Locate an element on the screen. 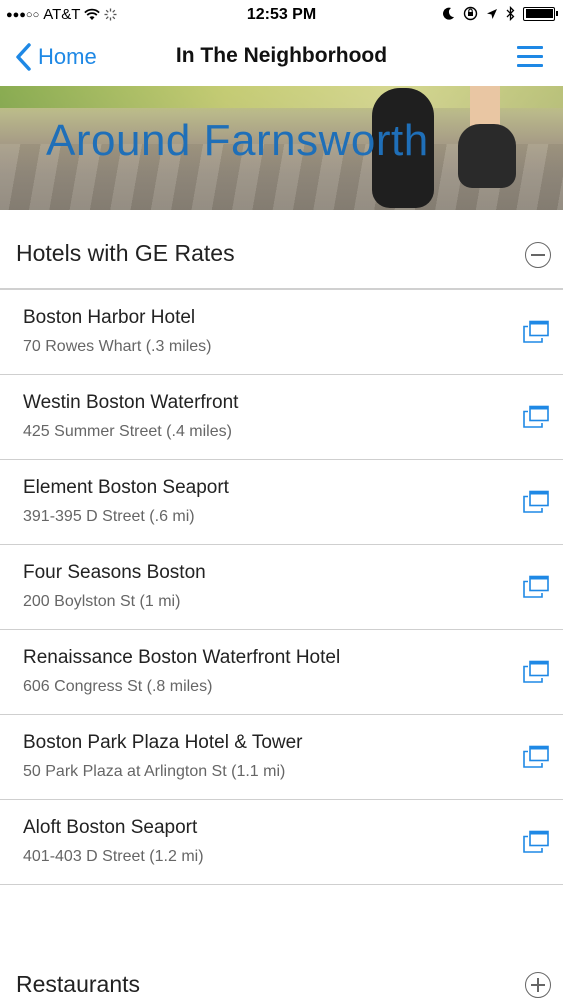  hotel-address: 425 Summer Street (.4 miles) is located at coordinates (127, 431).